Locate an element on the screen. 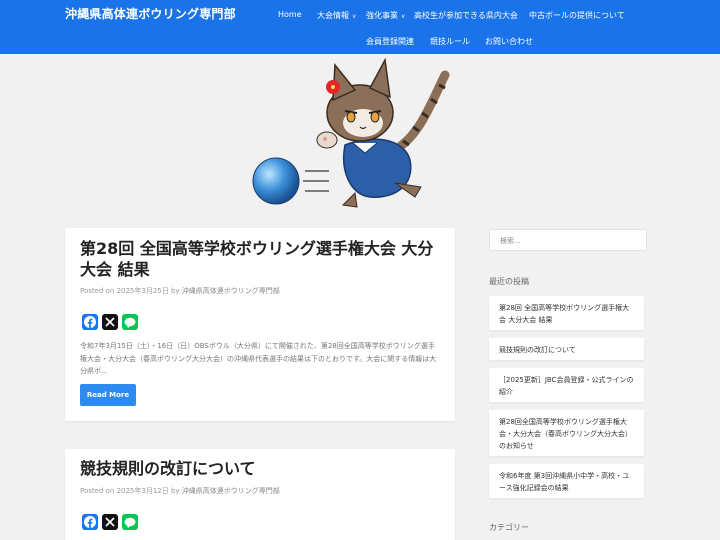 This screenshot has width=720, height=540. post-title: 競技規則の改訂について is located at coordinates (260, 468).